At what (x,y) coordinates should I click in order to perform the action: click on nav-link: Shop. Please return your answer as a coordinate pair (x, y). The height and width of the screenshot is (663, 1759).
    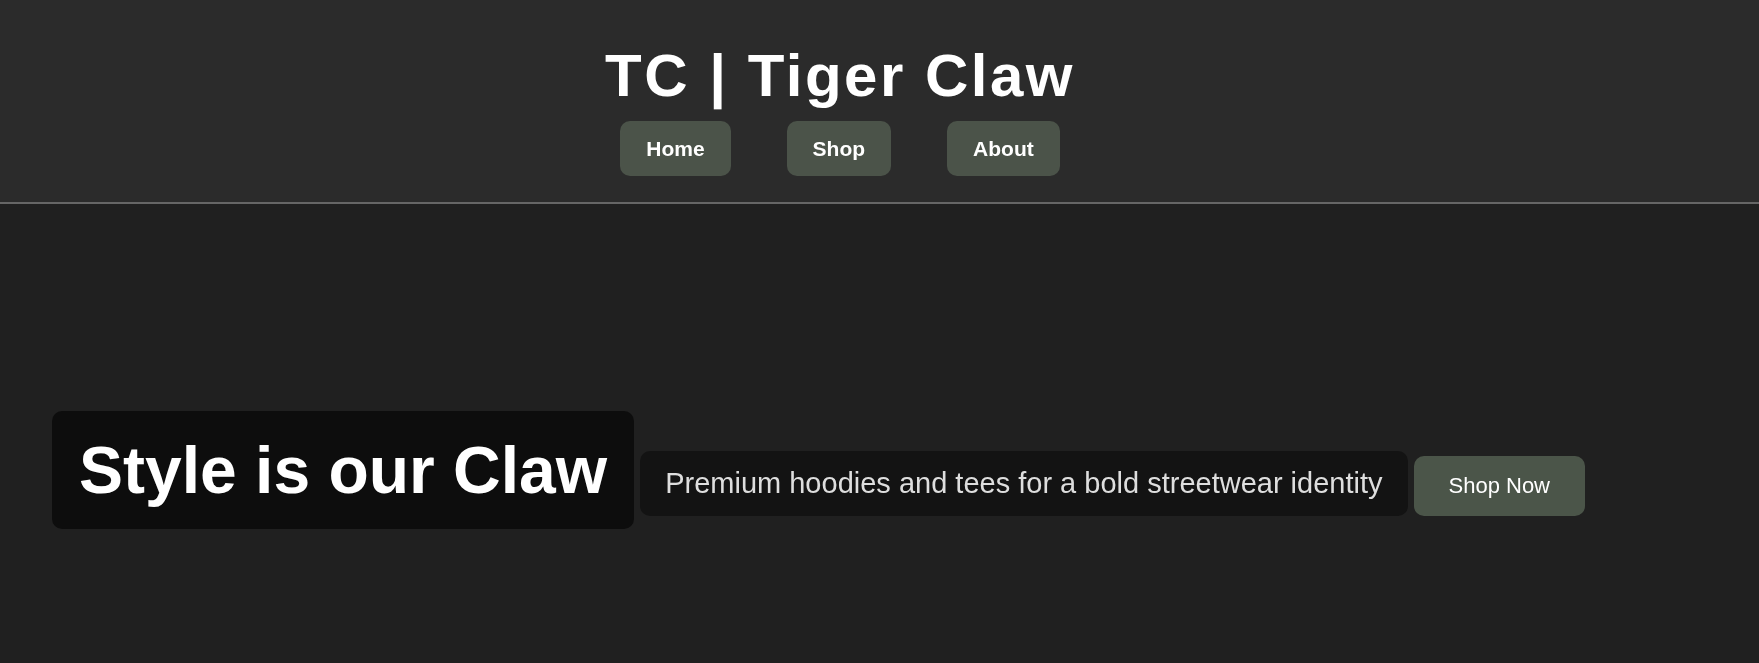
    Looking at the image, I should click on (839, 148).